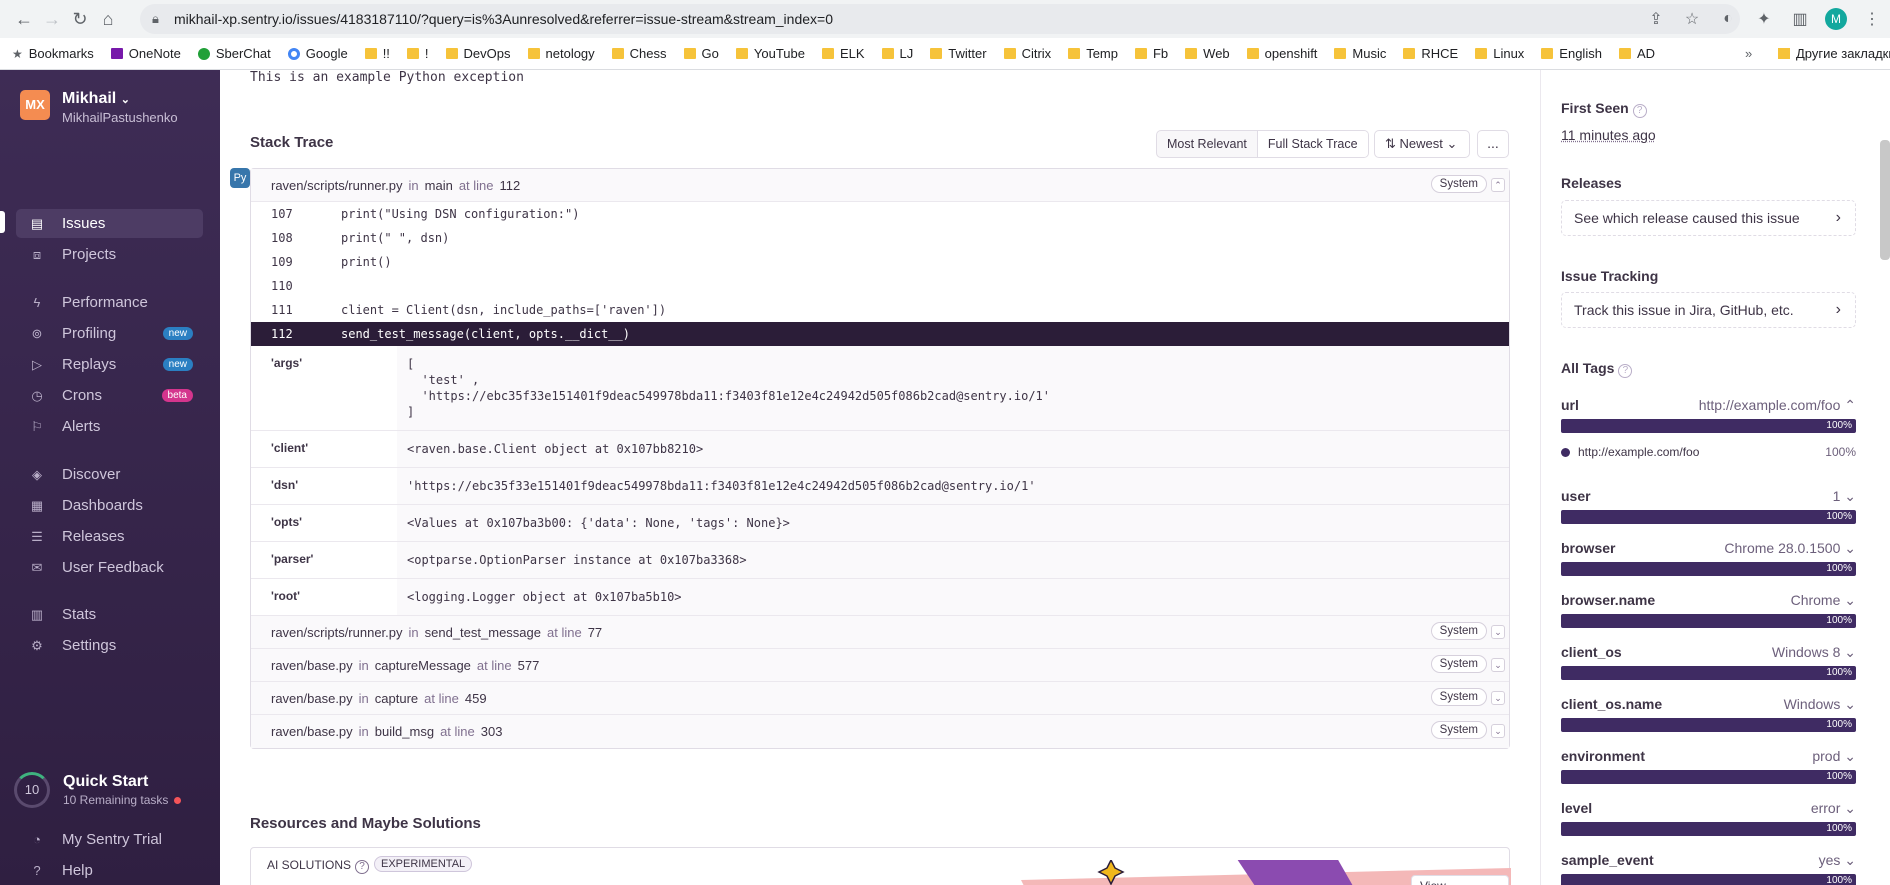 The width and height of the screenshot is (1890, 885). What do you see at coordinates (1885, 200) in the screenshot?
I see `scrollbar` at bounding box center [1885, 200].